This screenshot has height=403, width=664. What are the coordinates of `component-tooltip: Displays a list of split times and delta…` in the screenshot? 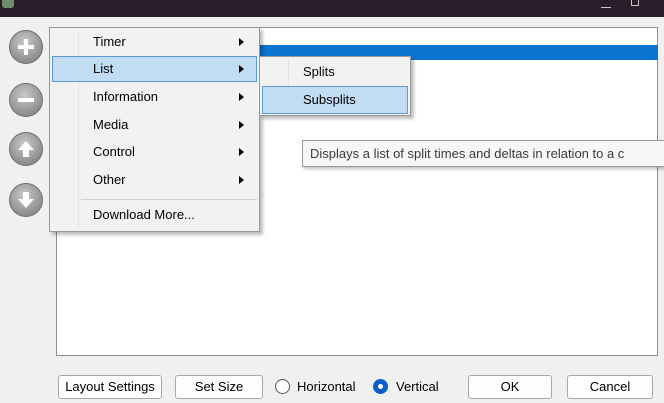 It's located at (483, 153).